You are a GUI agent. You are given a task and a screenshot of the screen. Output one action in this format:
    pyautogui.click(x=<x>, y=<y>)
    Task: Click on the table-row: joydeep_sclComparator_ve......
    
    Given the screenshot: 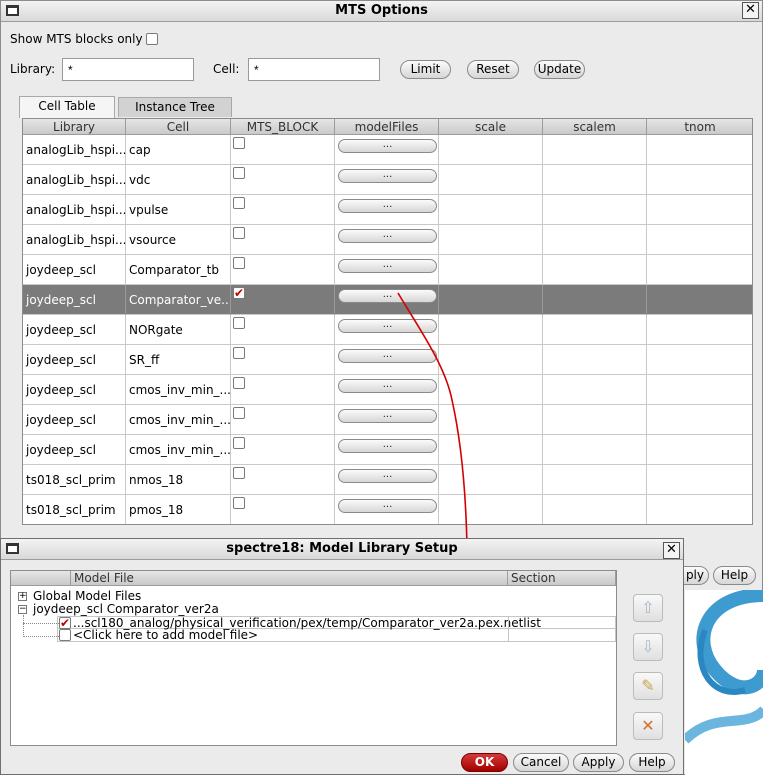 What is the action you would take?
    pyautogui.click(x=387, y=300)
    